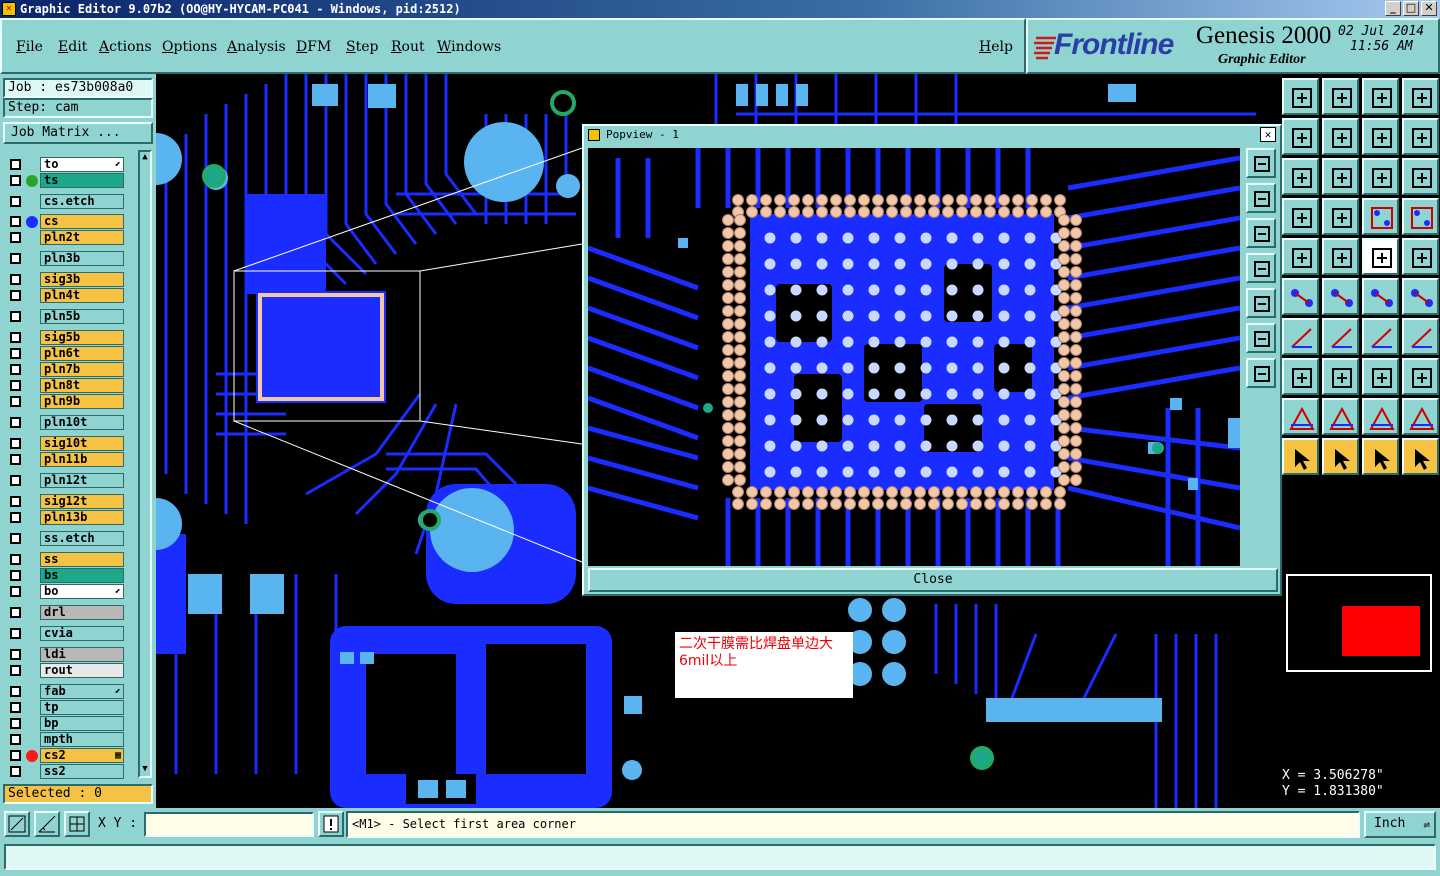 The width and height of the screenshot is (1440, 876). What do you see at coordinates (1340, 136) in the screenshot?
I see `pan-right-icon` at bounding box center [1340, 136].